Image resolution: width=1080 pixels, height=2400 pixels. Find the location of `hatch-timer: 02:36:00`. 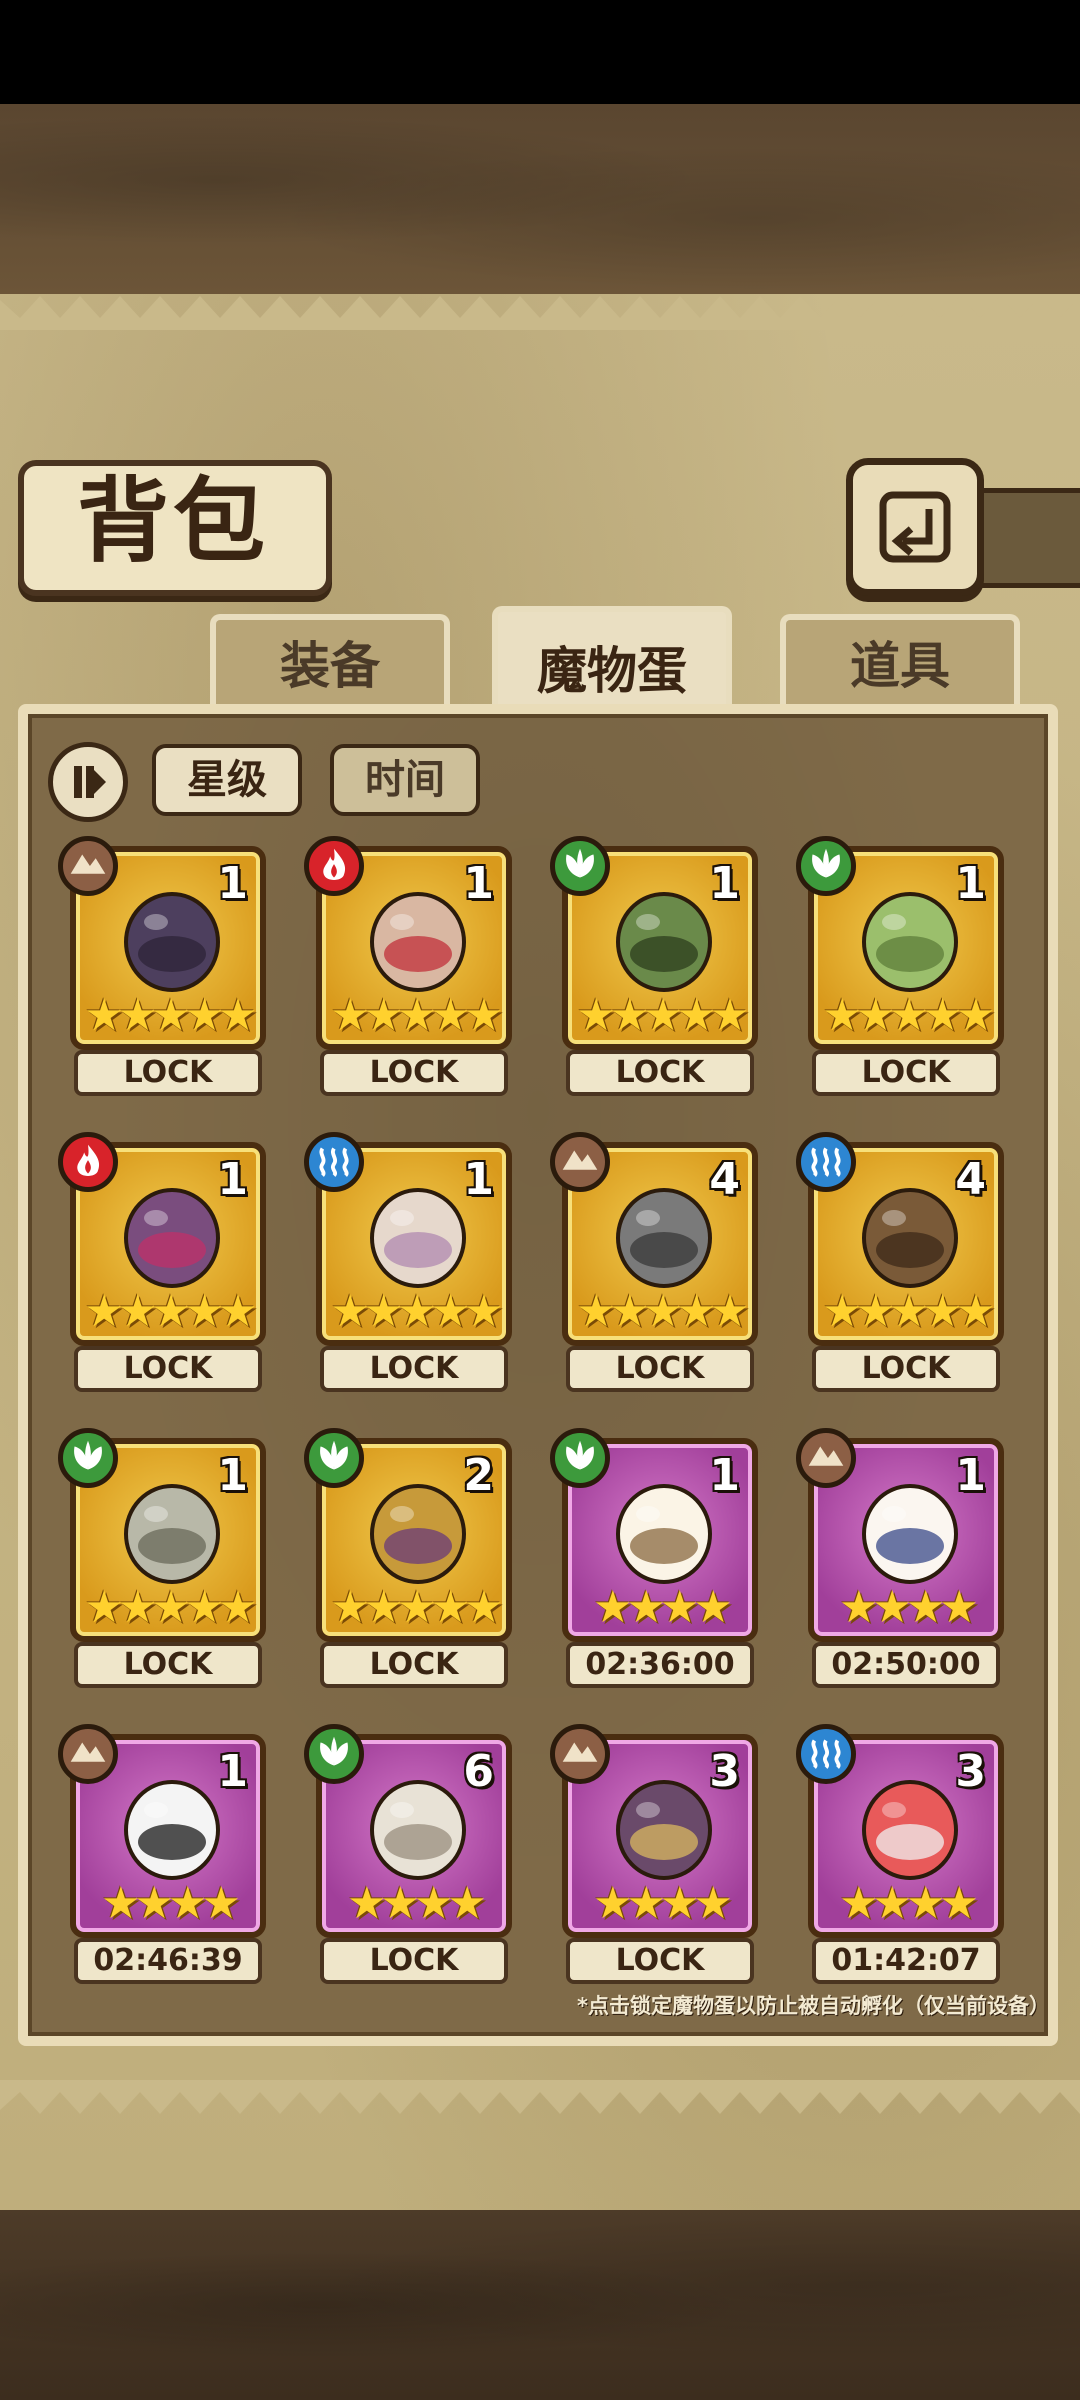

hatch-timer: 02:36:00 is located at coordinates (660, 1665).